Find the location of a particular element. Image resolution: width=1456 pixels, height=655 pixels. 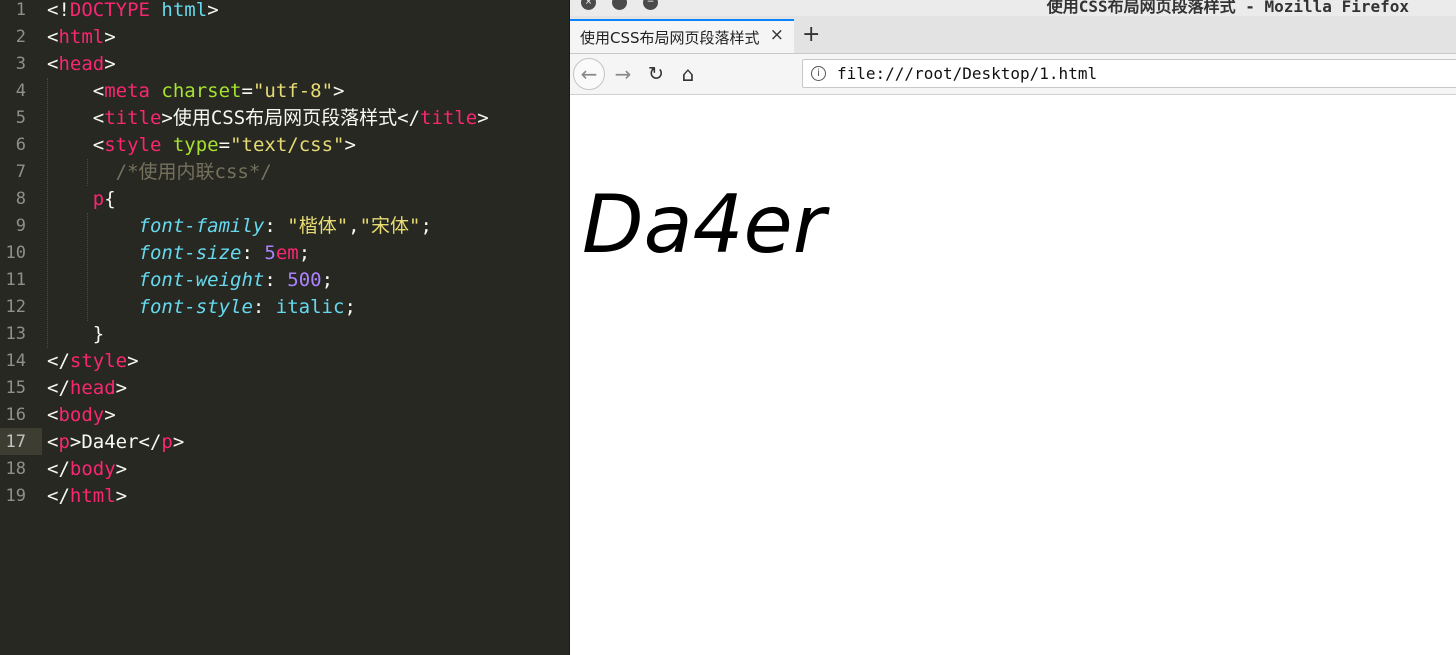

code-text: <body> is located at coordinates (81, 415).